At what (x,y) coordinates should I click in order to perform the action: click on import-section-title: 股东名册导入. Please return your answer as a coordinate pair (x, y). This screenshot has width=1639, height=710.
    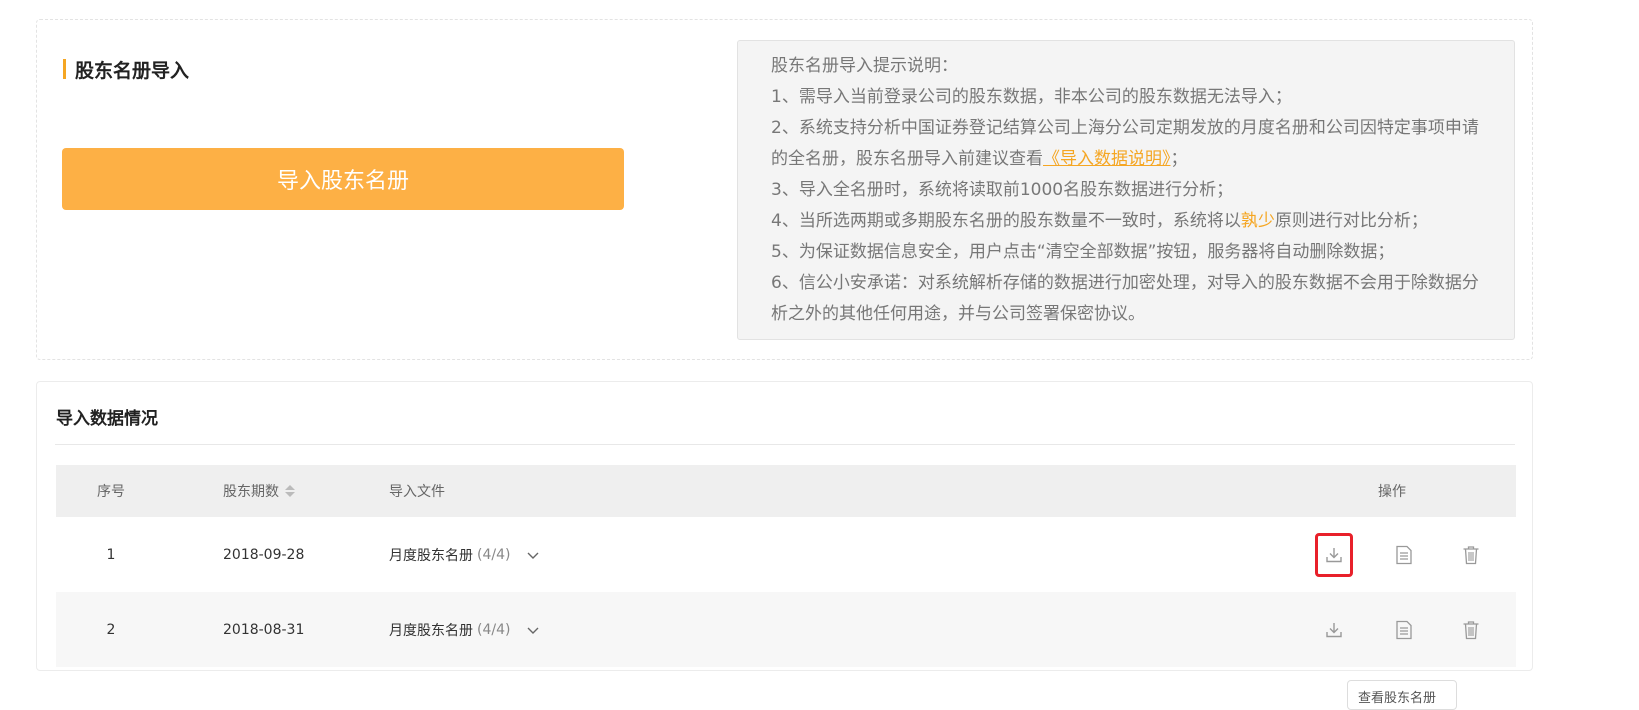
    Looking at the image, I should click on (126, 70).